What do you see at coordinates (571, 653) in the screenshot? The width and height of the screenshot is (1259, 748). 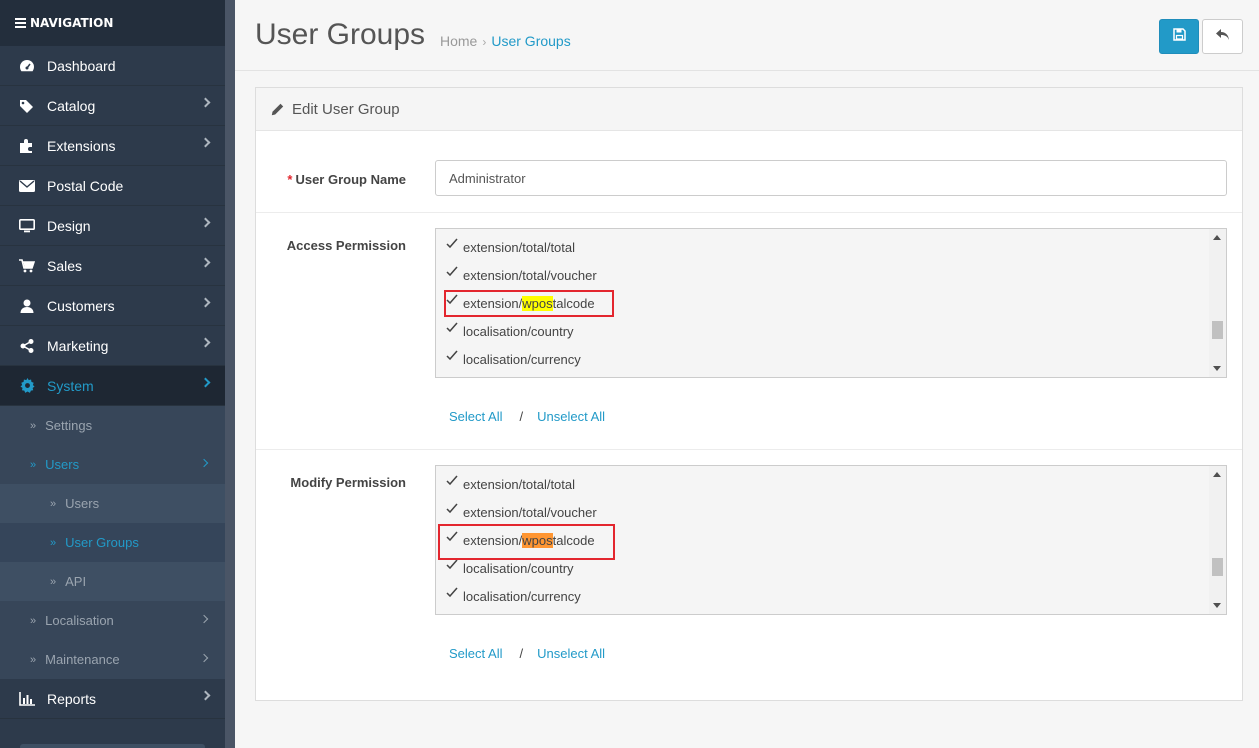 I see `modify-unselect-all-link: Unselect All` at bounding box center [571, 653].